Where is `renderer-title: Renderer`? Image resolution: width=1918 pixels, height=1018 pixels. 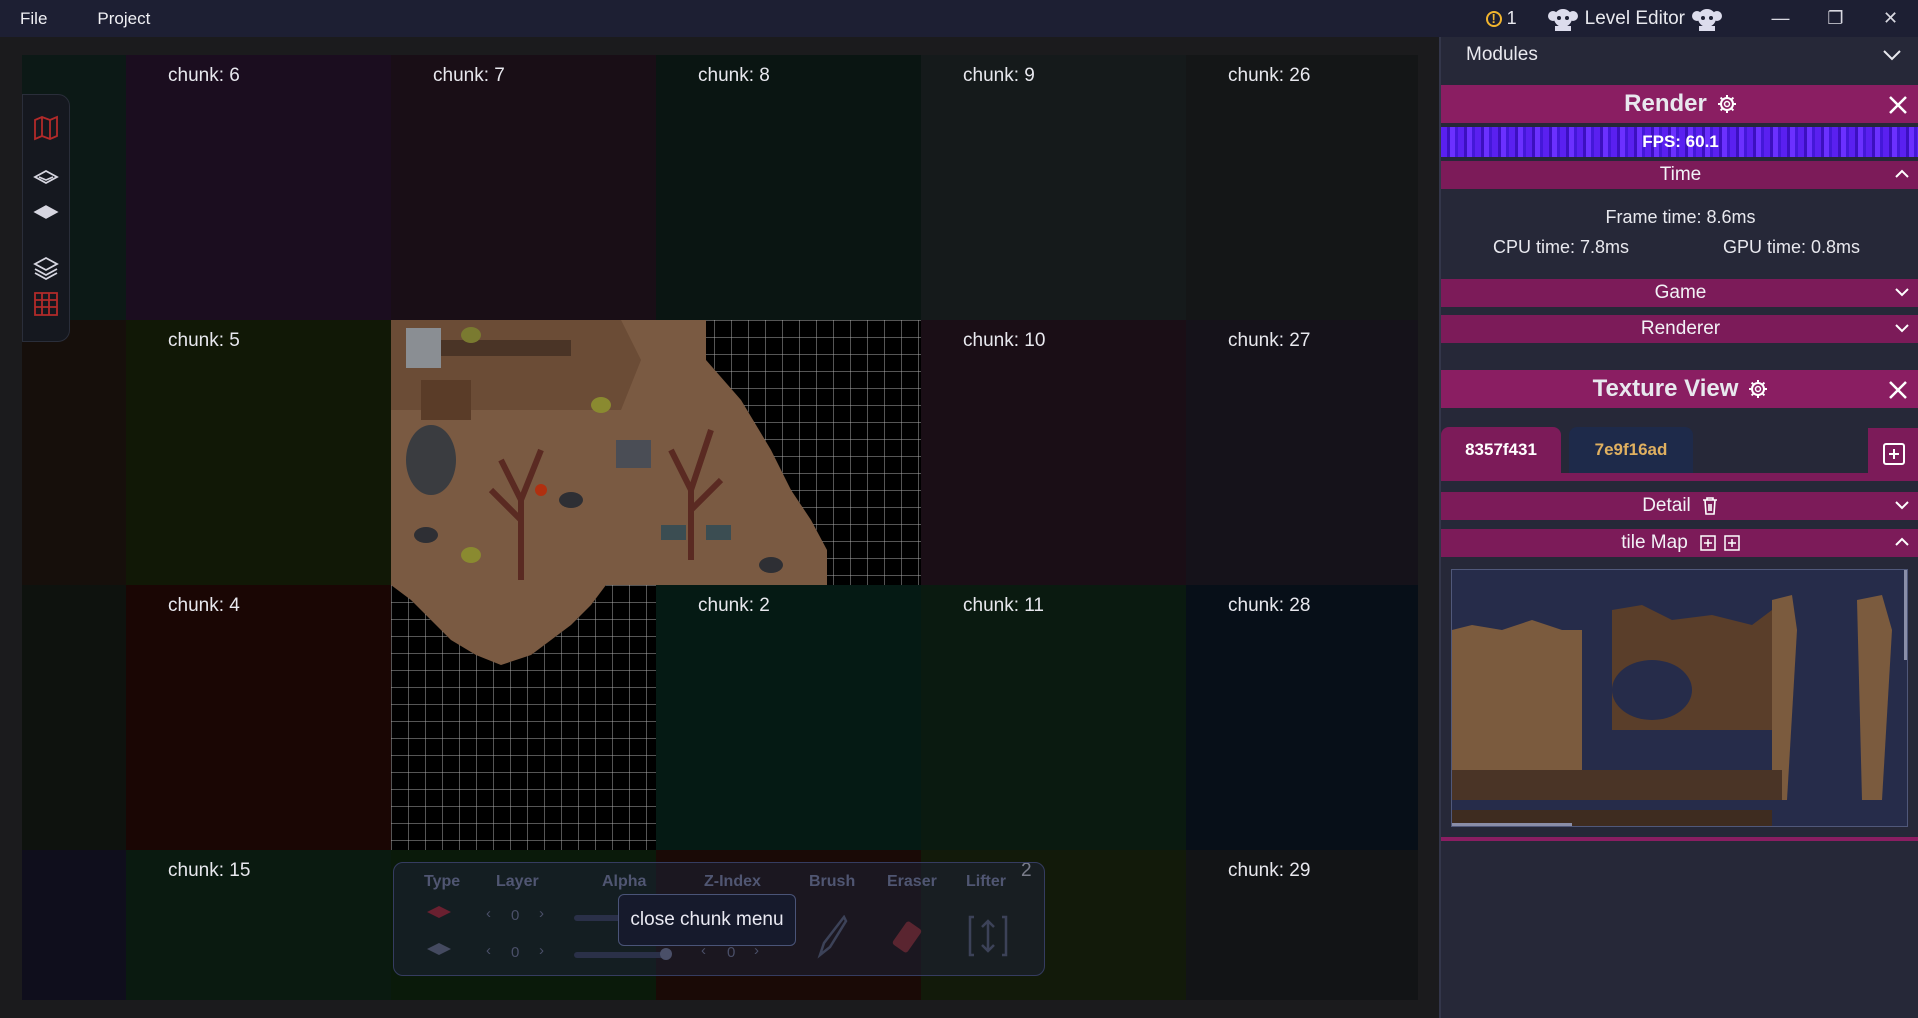
renderer-title: Renderer is located at coordinates (1680, 328).